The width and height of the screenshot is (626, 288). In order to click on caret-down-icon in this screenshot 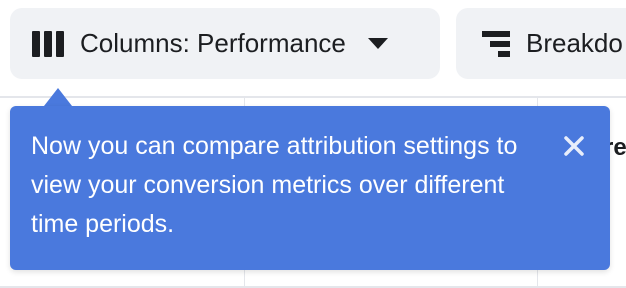, I will do `click(377, 43)`.